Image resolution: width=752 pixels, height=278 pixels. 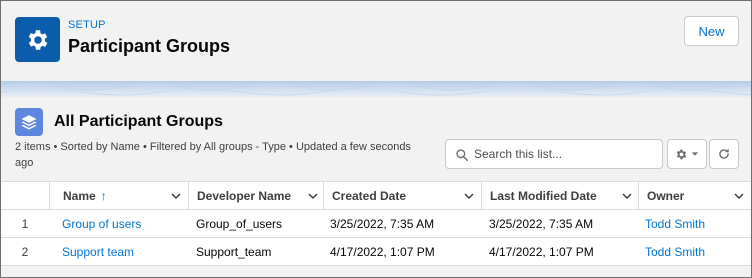 I want to click on refresh-icon, so click(x=724, y=153).